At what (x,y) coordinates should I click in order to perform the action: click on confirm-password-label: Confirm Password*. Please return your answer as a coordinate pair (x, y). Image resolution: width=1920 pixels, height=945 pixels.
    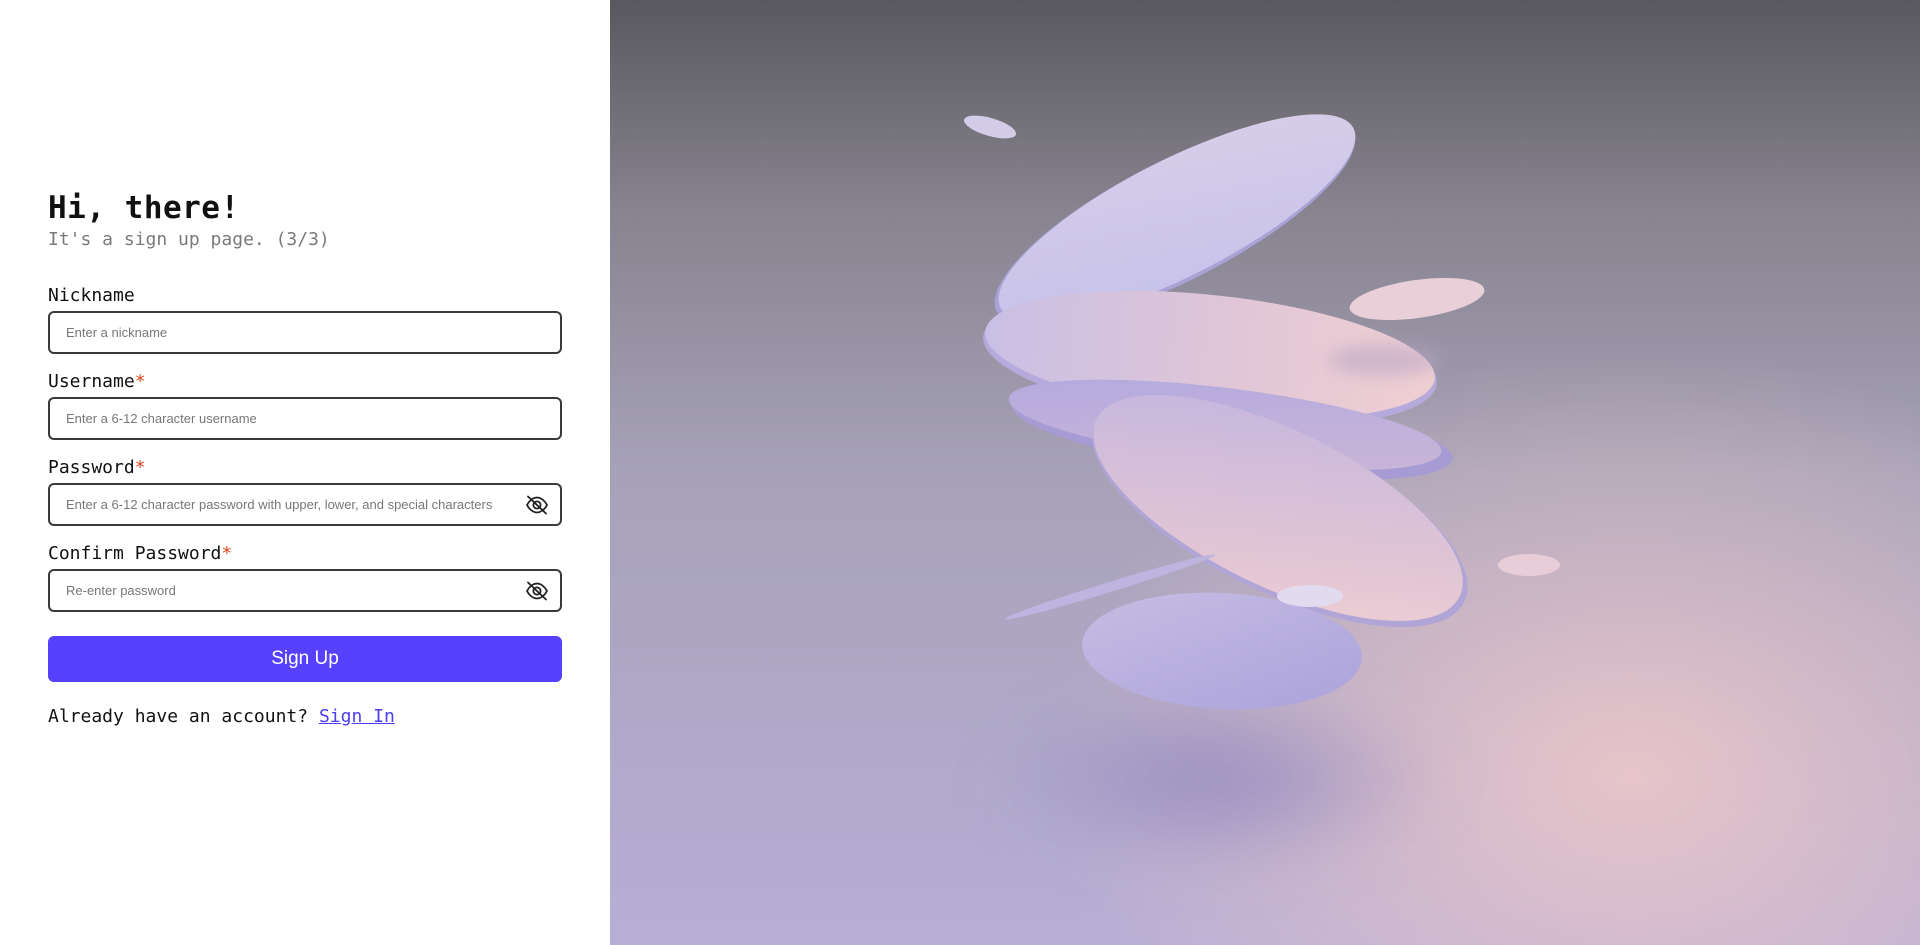
    Looking at the image, I should click on (140, 553).